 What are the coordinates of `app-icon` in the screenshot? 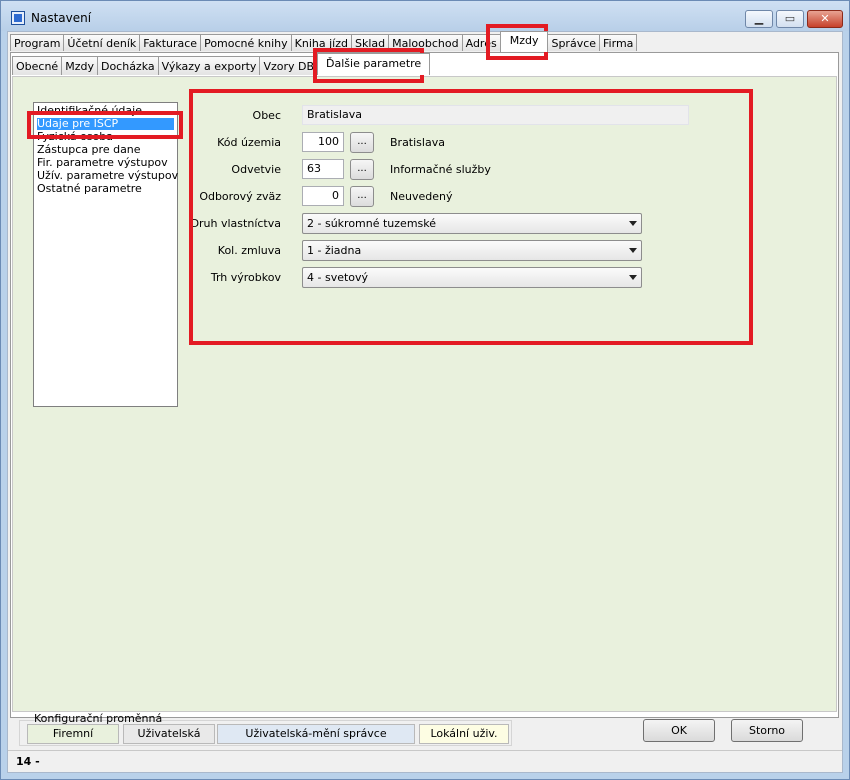 It's located at (18, 18).